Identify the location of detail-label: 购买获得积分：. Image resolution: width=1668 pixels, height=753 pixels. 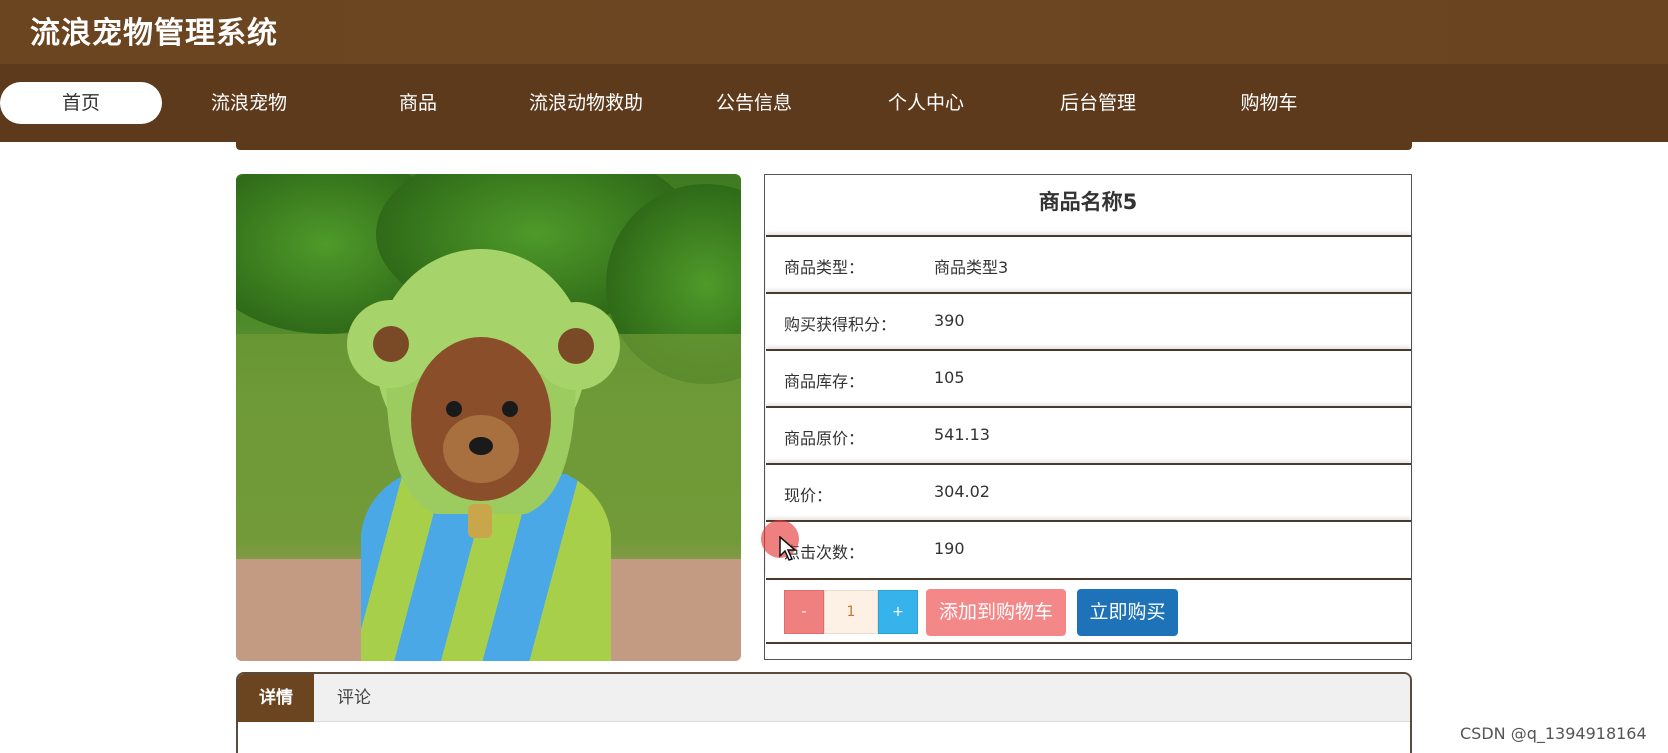
(840, 324).